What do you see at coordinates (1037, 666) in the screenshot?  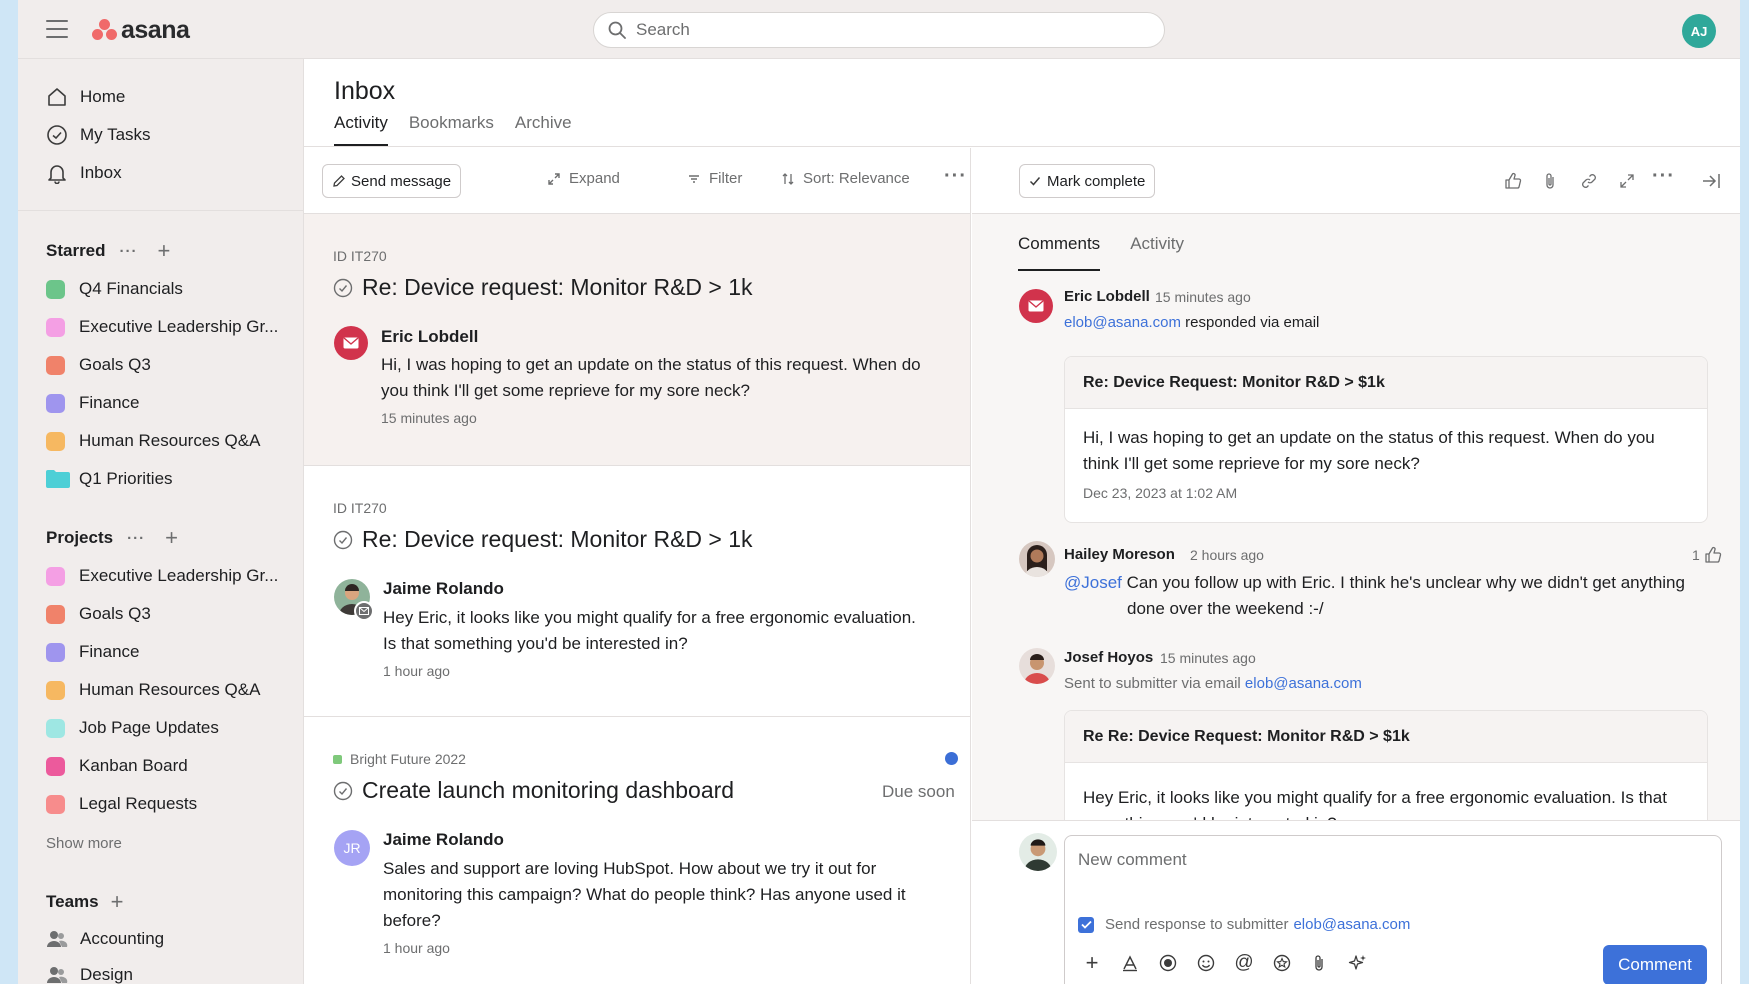 I see `avatar` at bounding box center [1037, 666].